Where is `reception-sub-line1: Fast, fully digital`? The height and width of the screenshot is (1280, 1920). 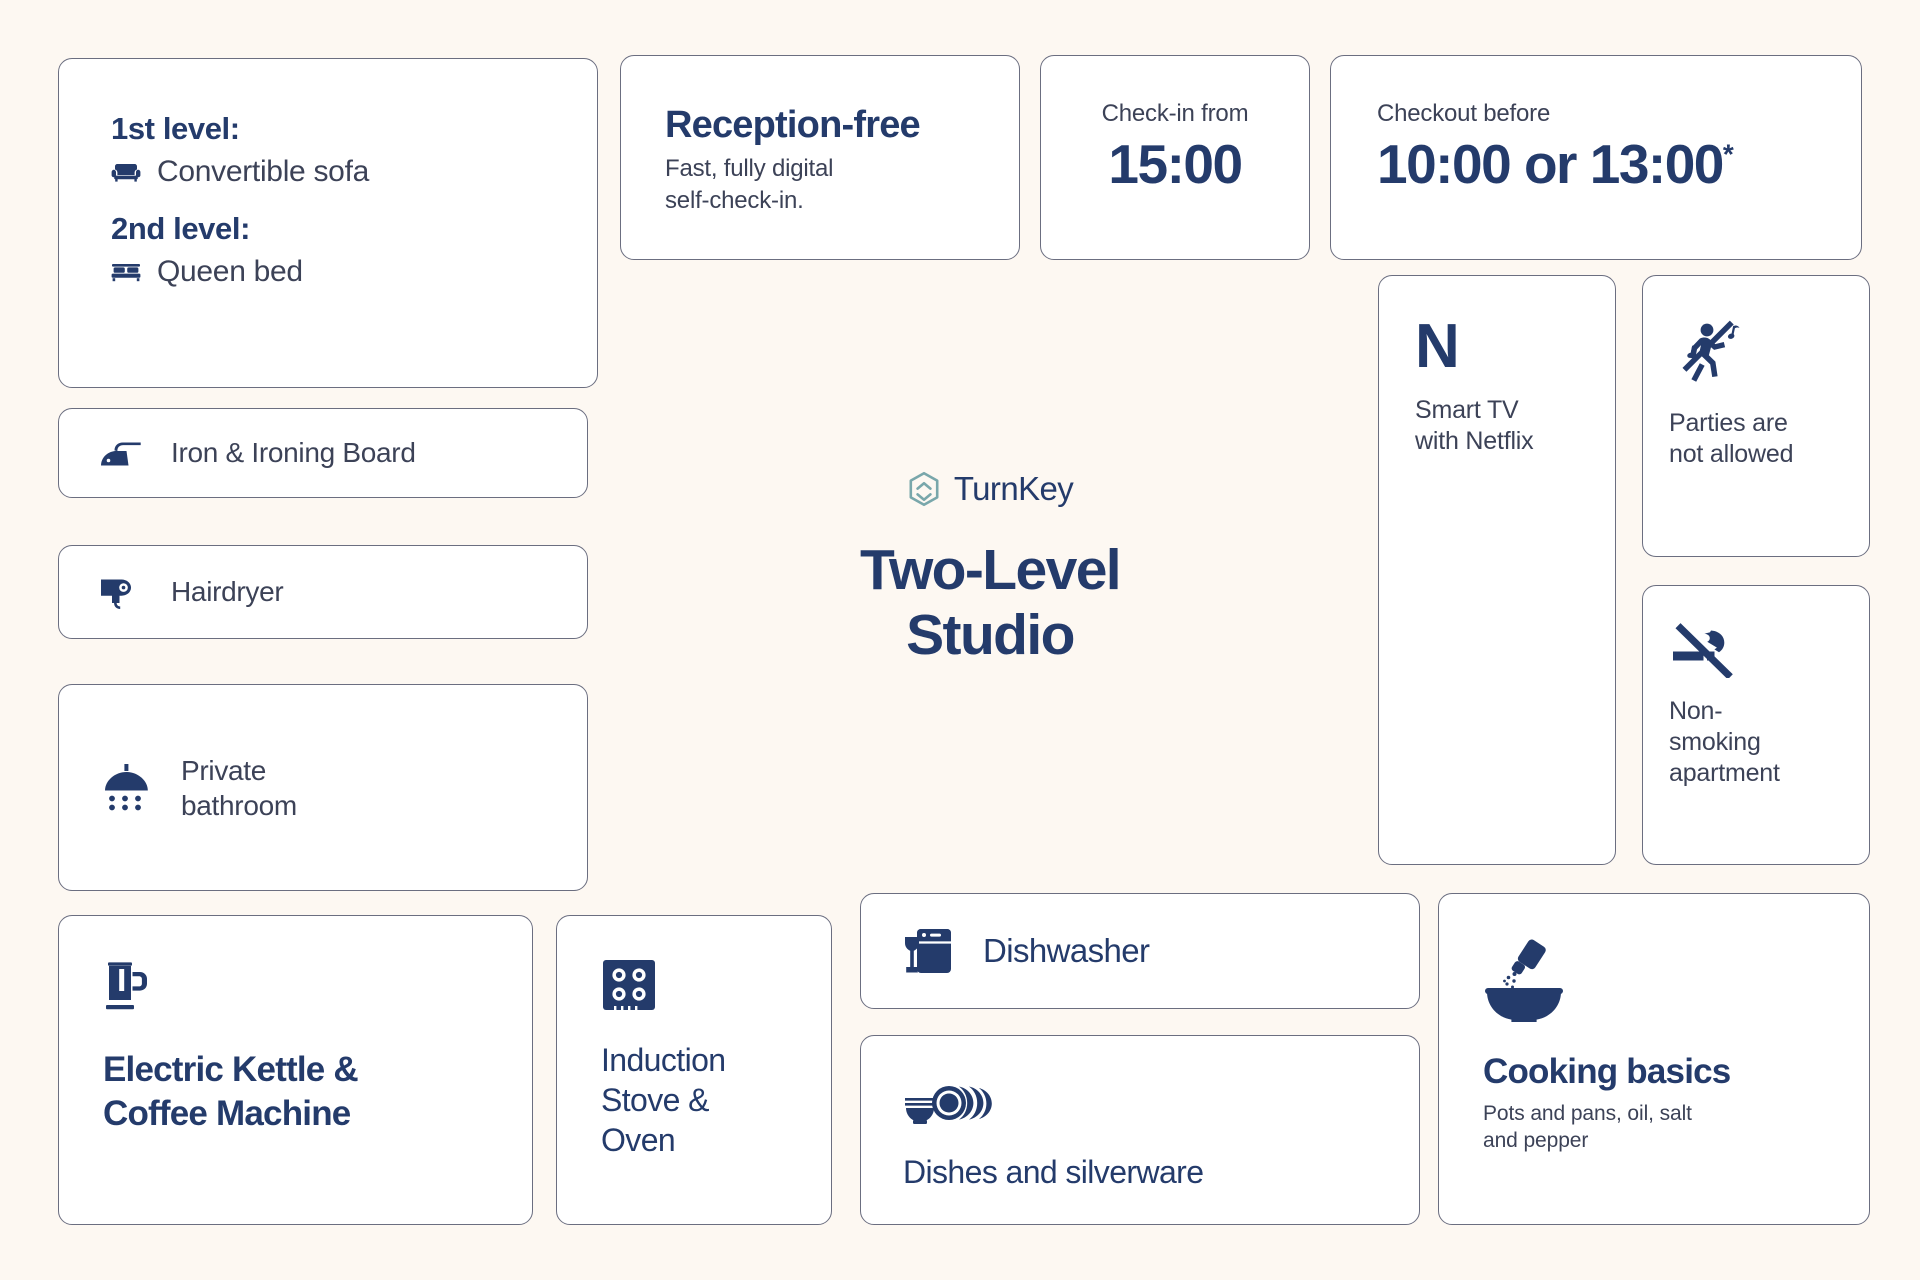
reception-sub-line1: Fast, fully digital is located at coordinates (749, 168).